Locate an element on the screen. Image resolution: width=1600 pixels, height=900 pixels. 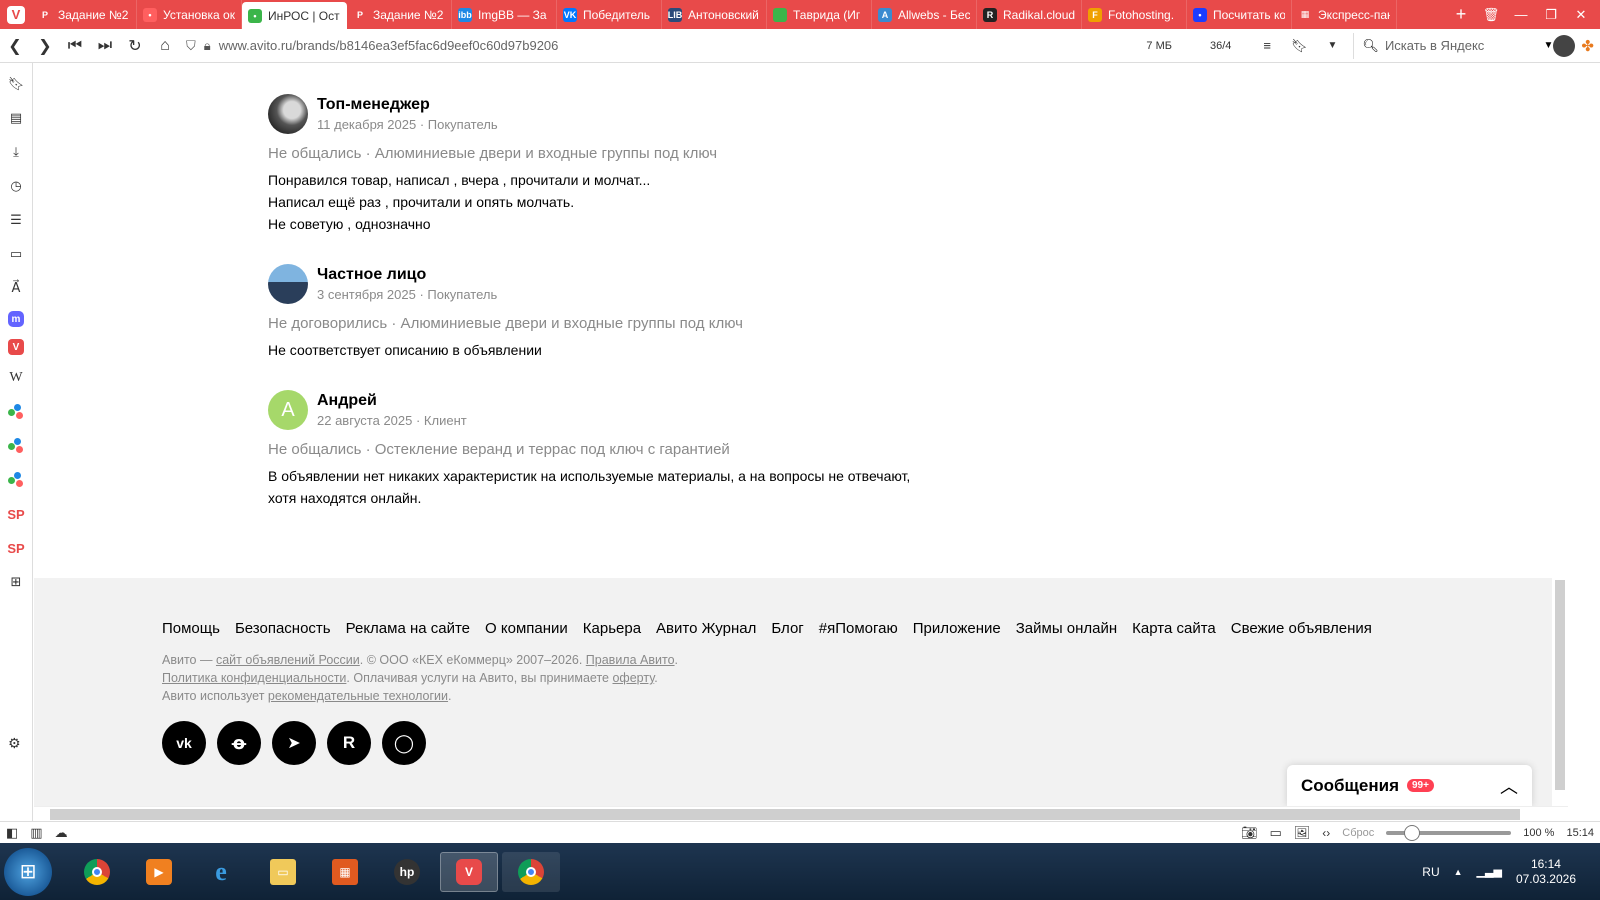
vertical-scrollbar is located at coordinates (1560, 434).